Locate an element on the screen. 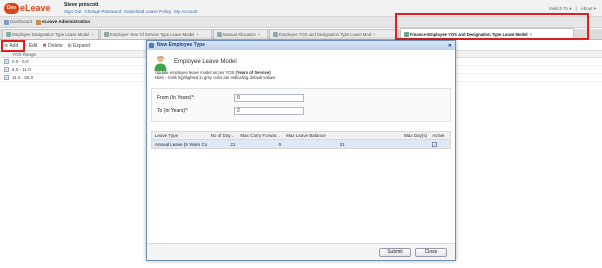  expand-button: ⊞ Expand is located at coordinates (79, 46).